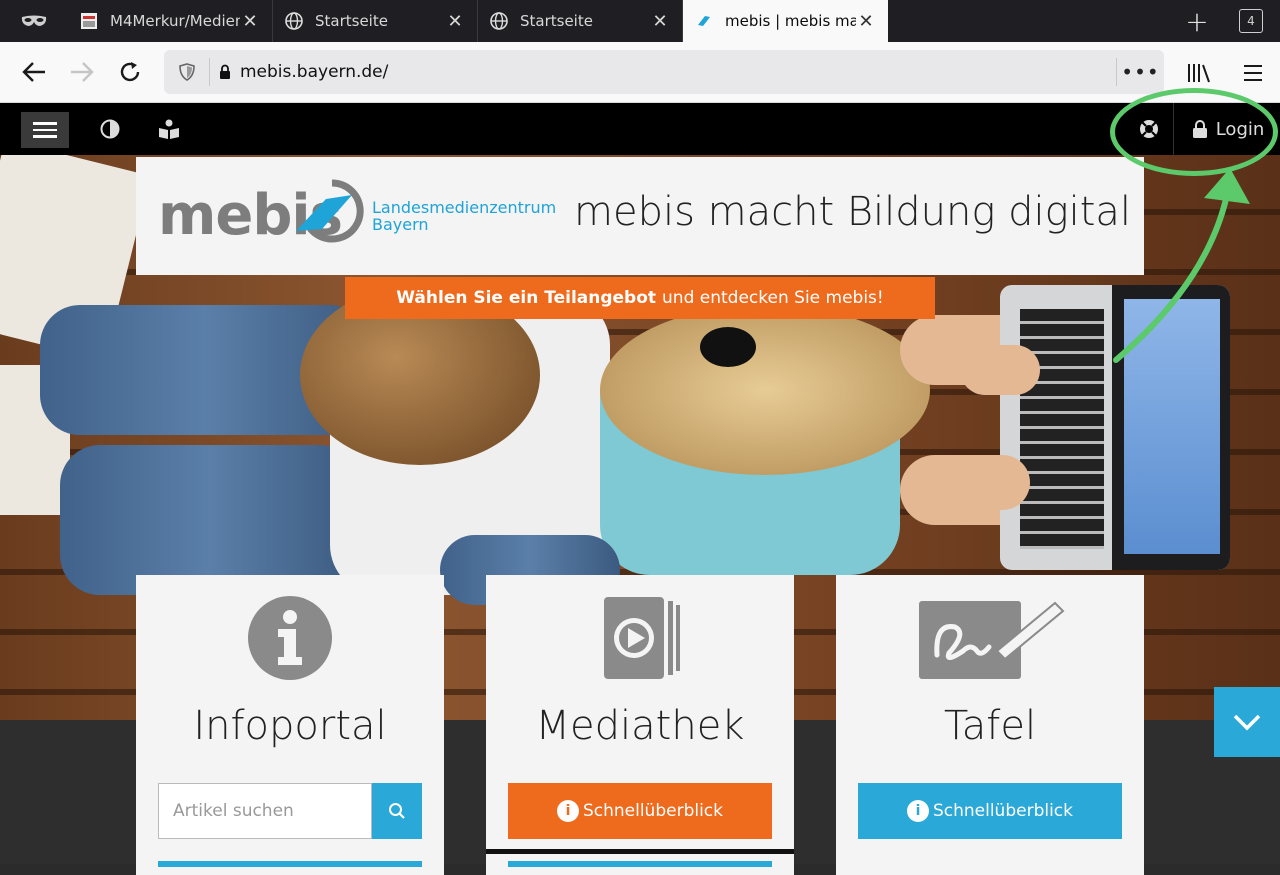 The height and width of the screenshot is (875, 1280). Describe the element at coordinates (290, 638) in the screenshot. I see `info-circle-icon` at that location.